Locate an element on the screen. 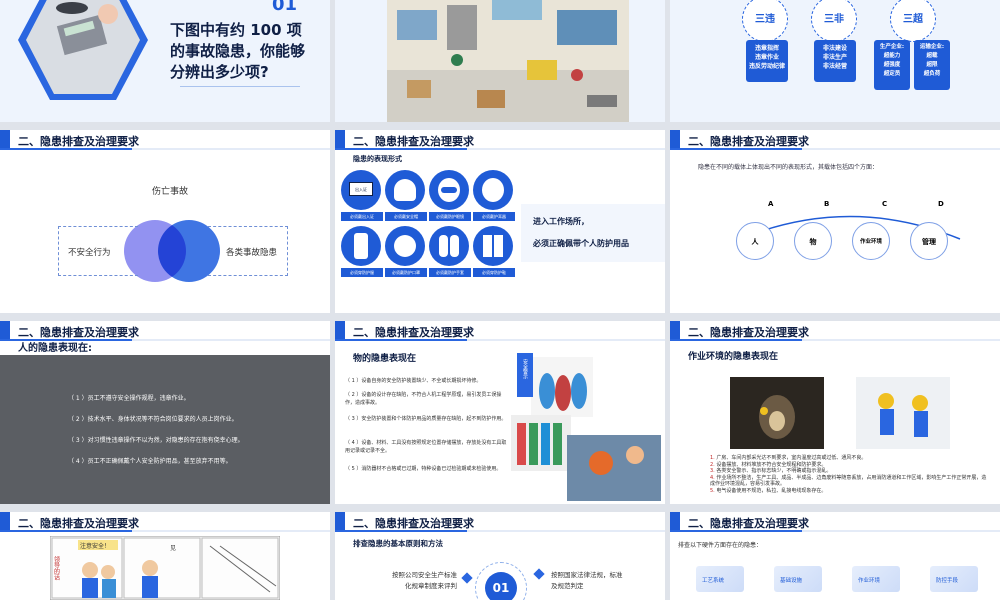  letter-b: B is located at coordinates (827, 204).